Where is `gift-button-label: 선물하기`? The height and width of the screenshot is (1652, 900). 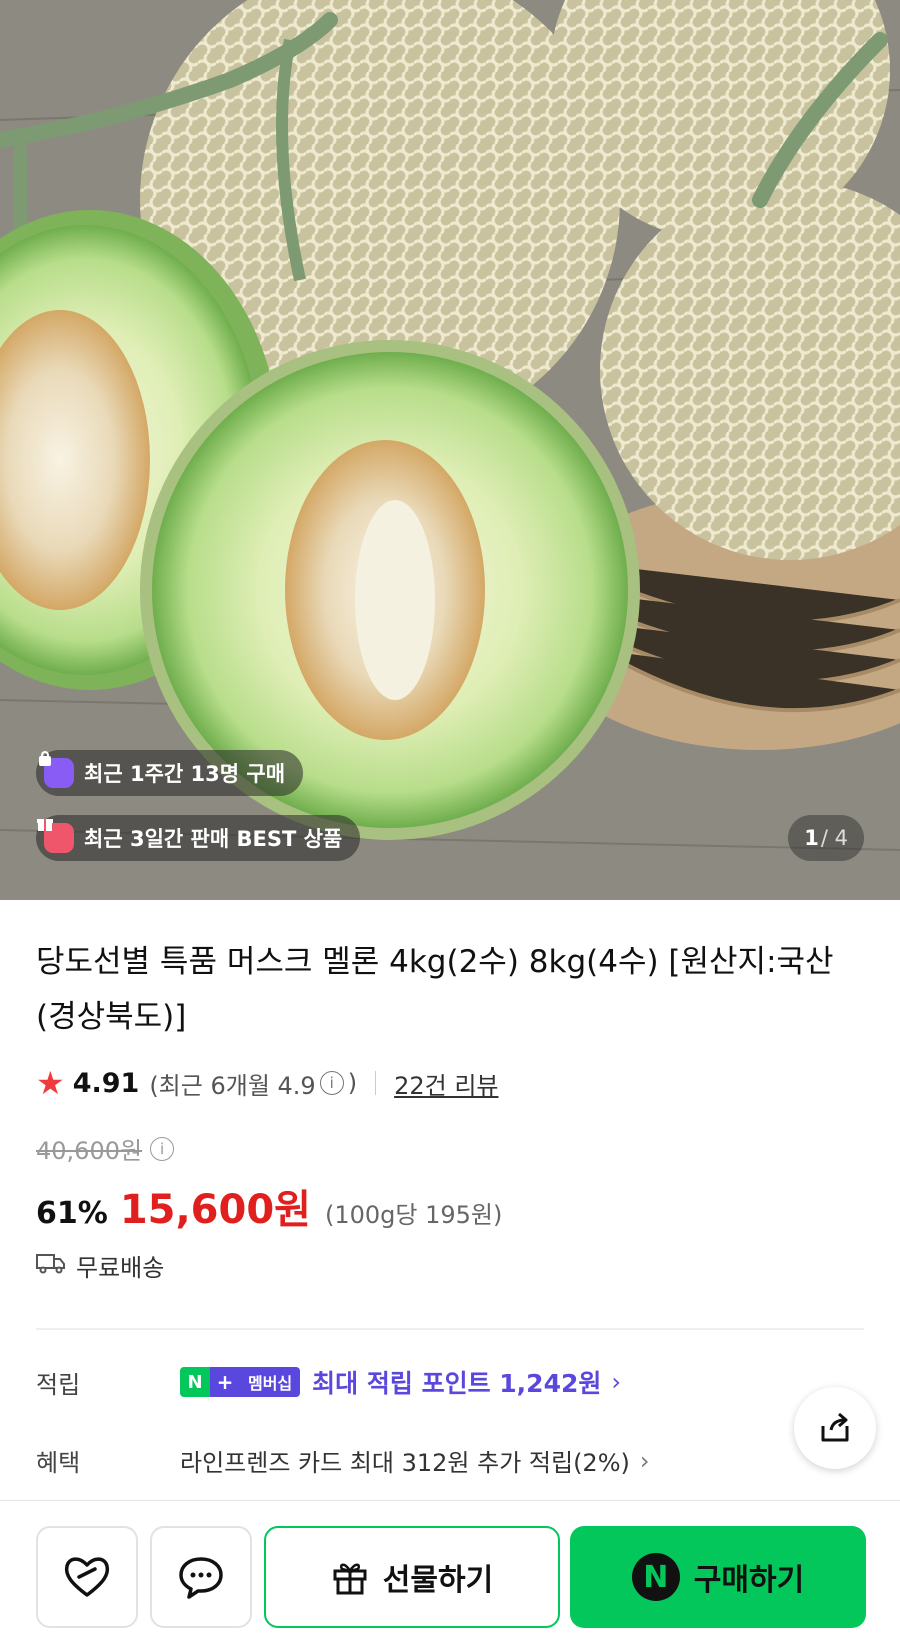
gift-button-label: 선물하기 is located at coordinates (438, 1580).